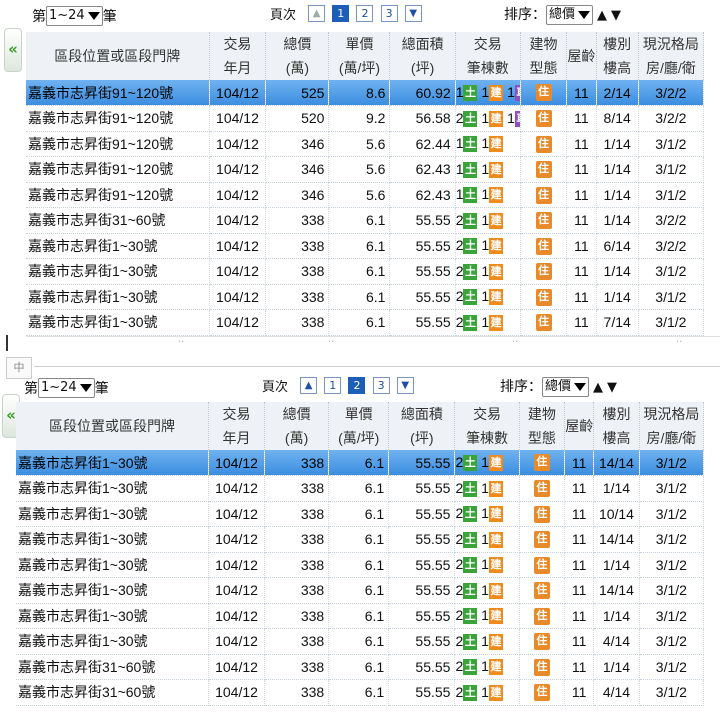 This screenshot has width=720, height=723. What do you see at coordinates (85, 388) in the screenshot?
I see `chevron-down-icon` at bounding box center [85, 388].